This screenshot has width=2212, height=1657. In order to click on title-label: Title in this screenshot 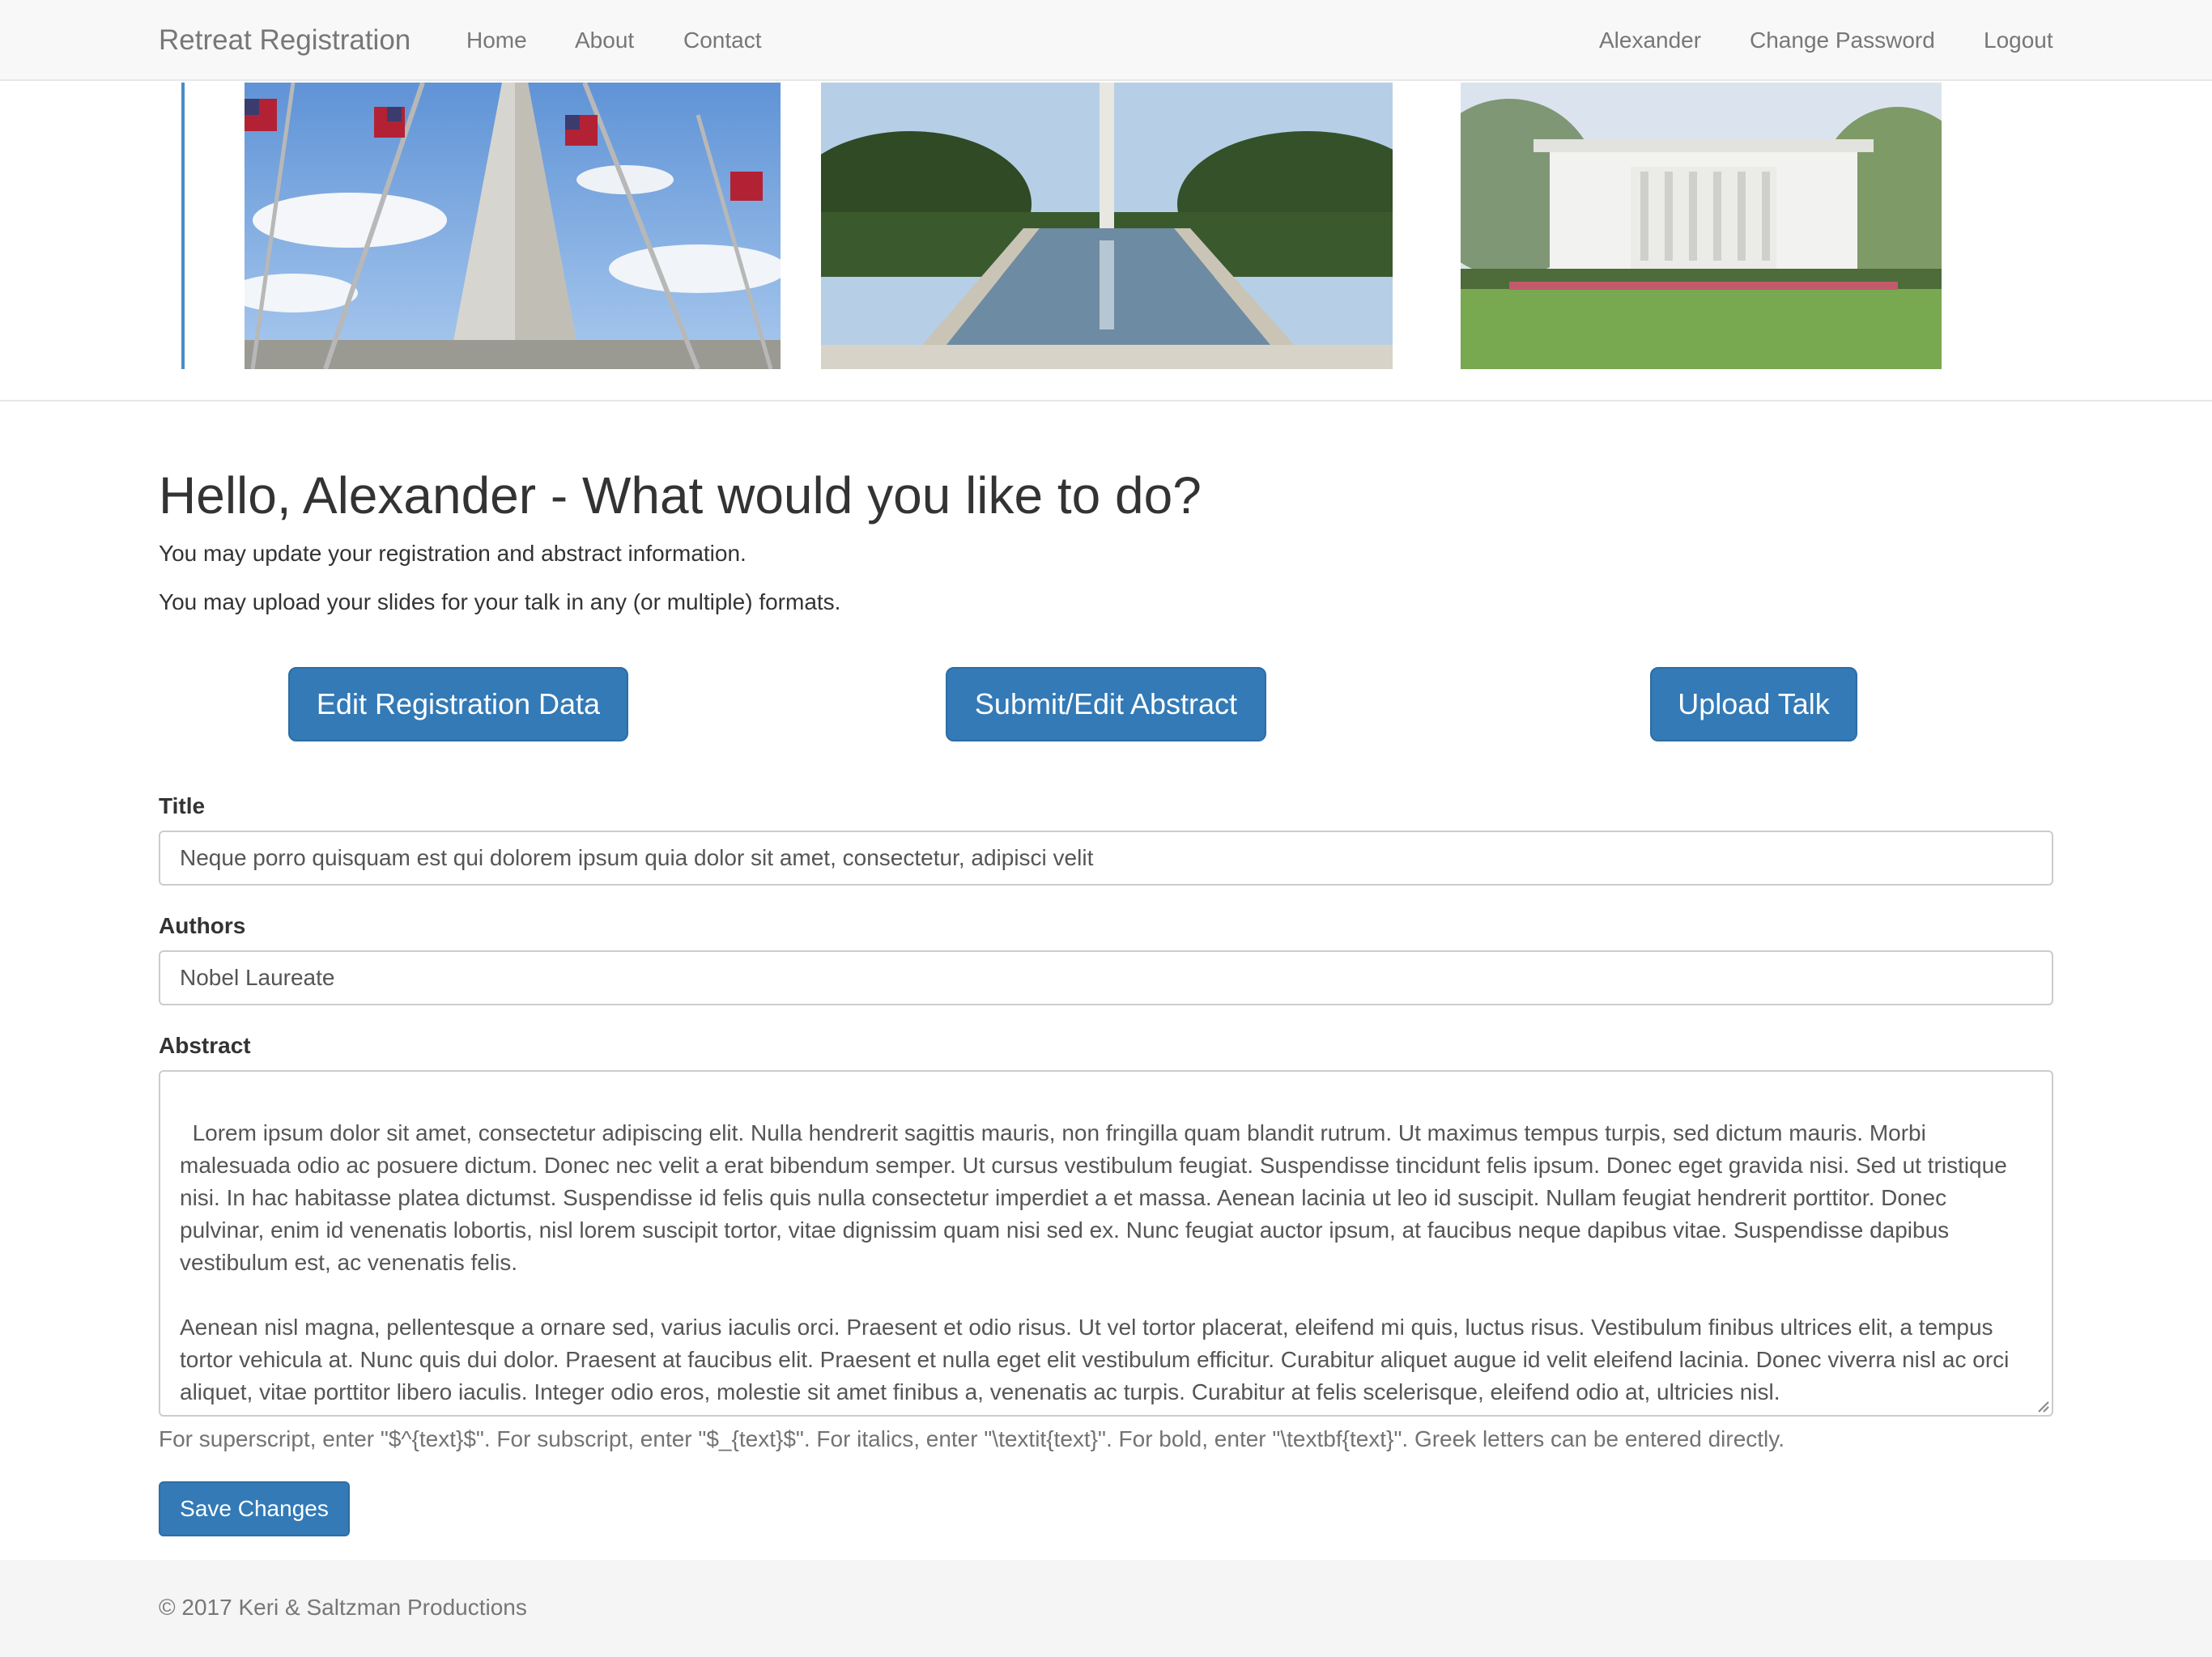, I will do `click(183, 805)`.